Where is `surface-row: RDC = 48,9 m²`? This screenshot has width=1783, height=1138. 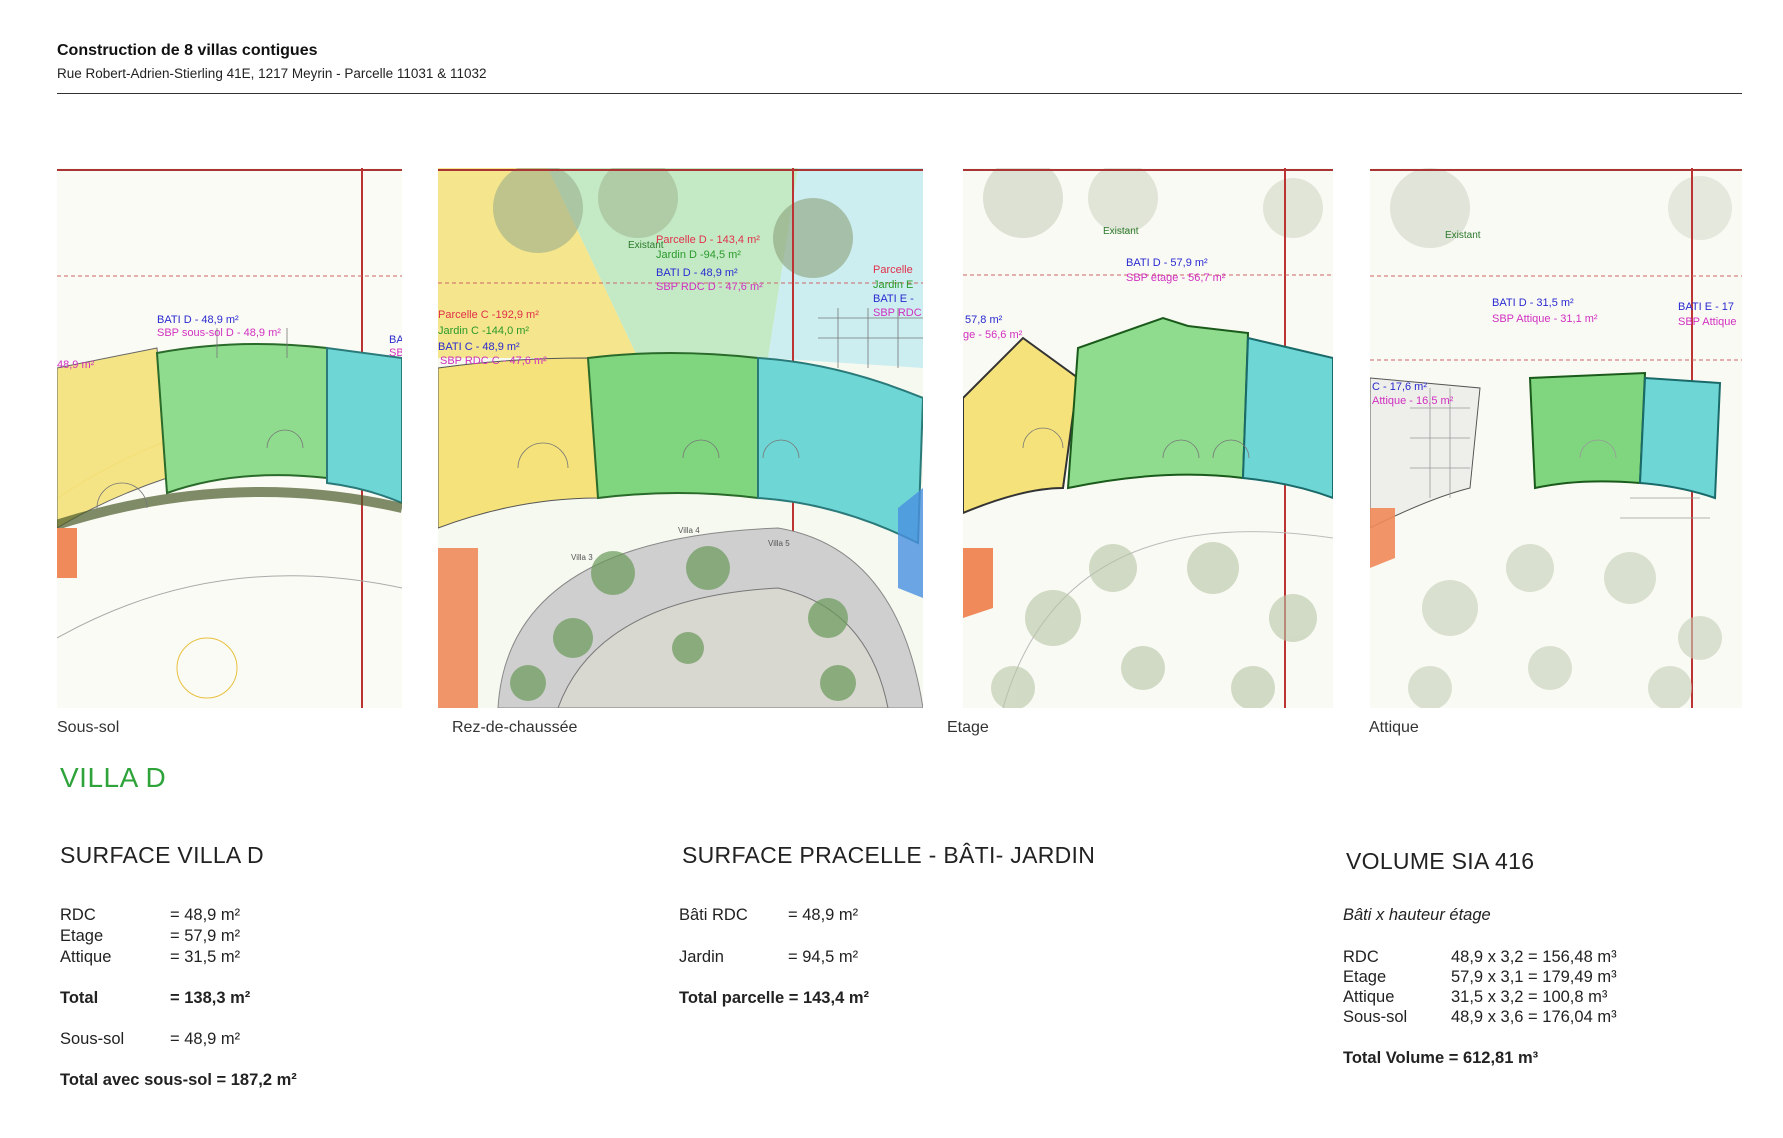
surface-row: RDC = 48,9 m² is located at coordinates (150, 915).